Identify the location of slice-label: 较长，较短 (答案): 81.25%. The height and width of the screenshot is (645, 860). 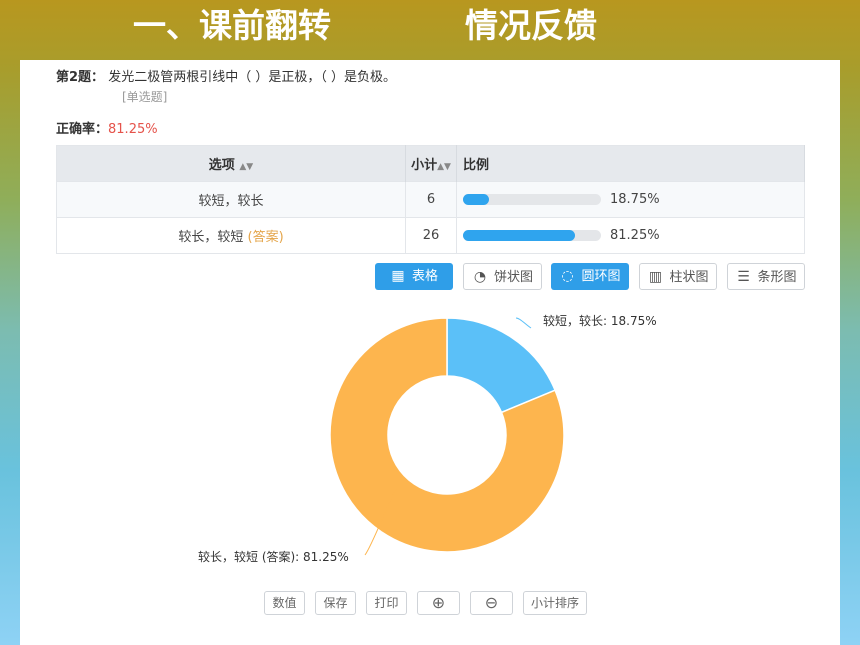
(273, 557).